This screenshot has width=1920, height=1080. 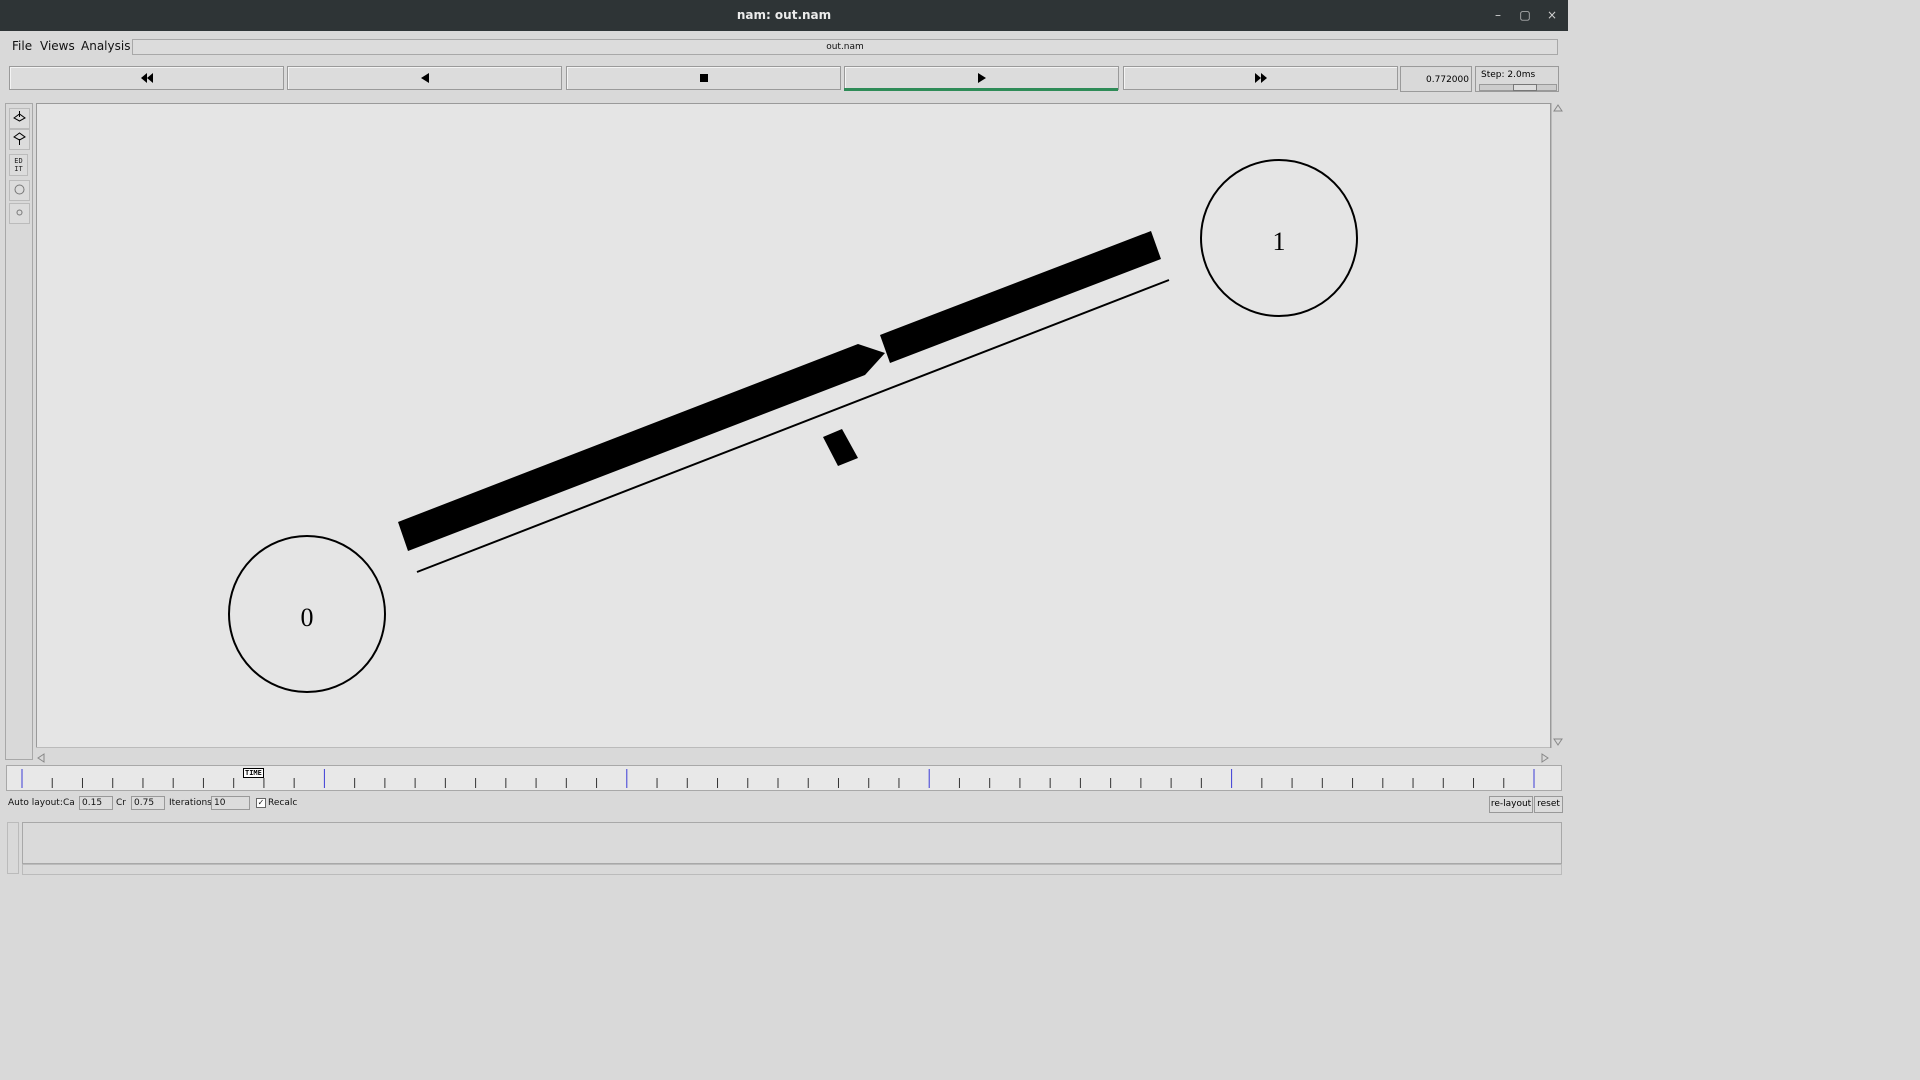 I want to click on play-active-indicator, so click(x=981, y=89).